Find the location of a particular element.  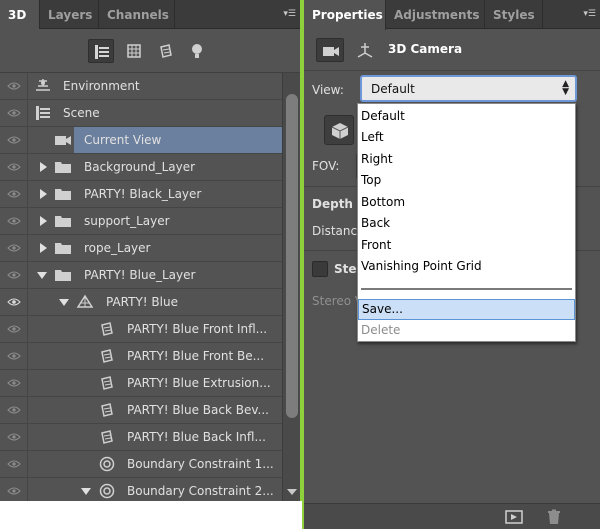

scene-row-current-view: Current View is located at coordinates (141, 140).